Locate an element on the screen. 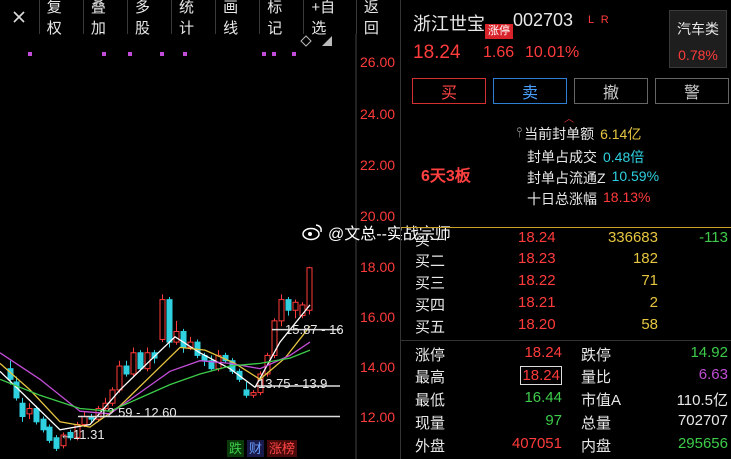  alert-button: 警 is located at coordinates (692, 91).